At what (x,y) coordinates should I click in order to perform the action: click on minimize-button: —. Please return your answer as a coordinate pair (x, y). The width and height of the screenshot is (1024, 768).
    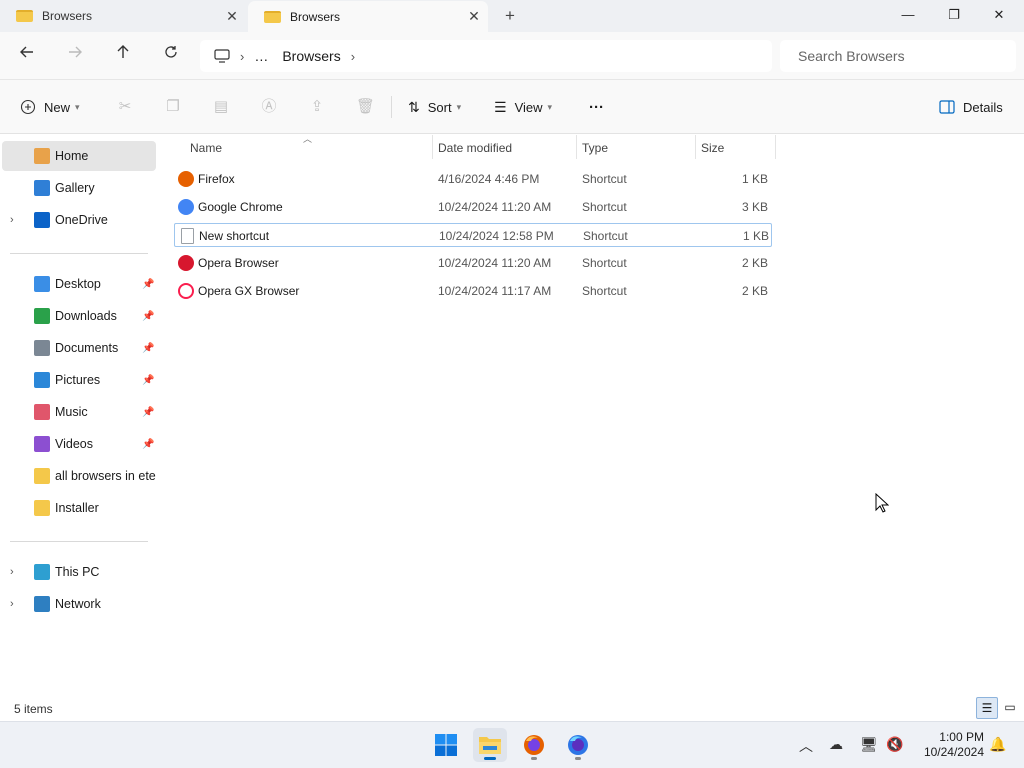
    Looking at the image, I should click on (908, 16).